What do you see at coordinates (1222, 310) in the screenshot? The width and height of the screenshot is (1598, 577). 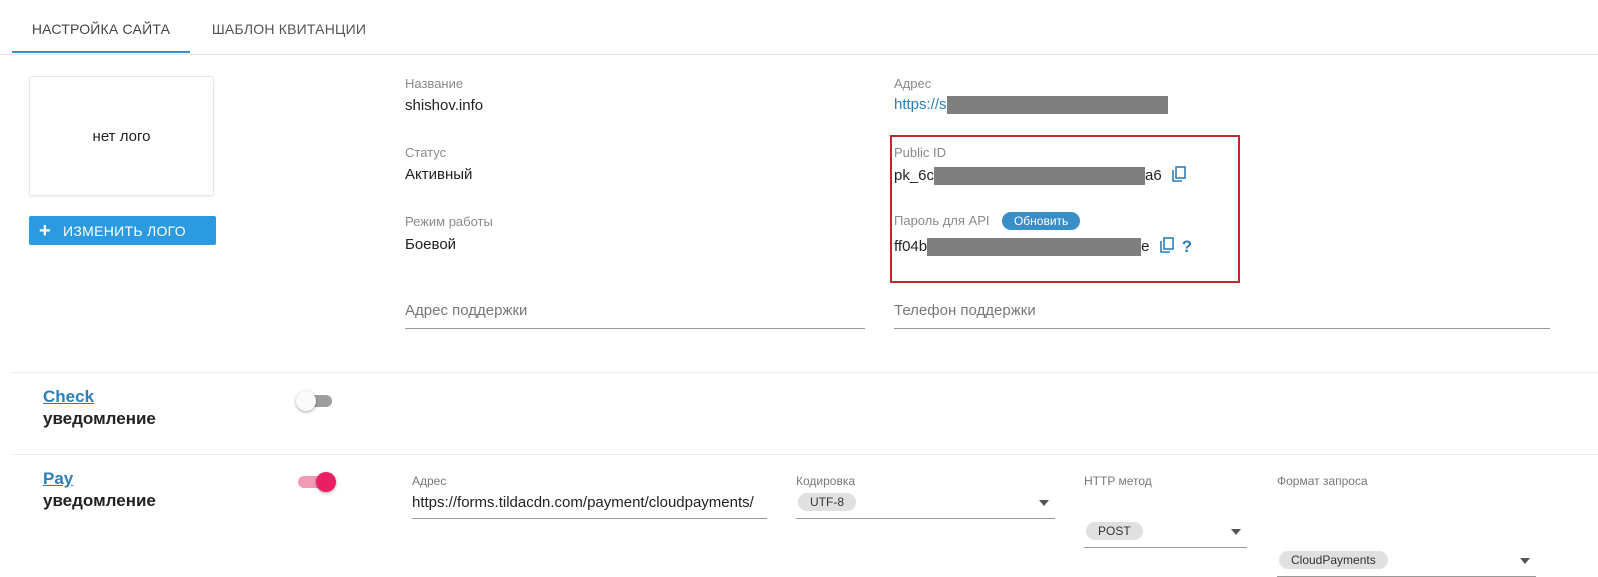 I see `support-phone-input` at bounding box center [1222, 310].